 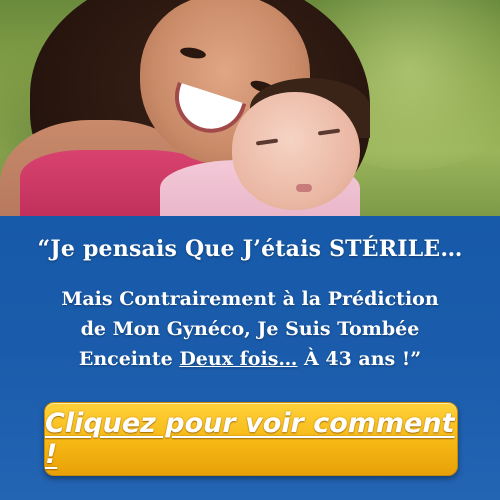 What do you see at coordinates (296, 151) in the screenshot?
I see `baby-face` at bounding box center [296, 151].